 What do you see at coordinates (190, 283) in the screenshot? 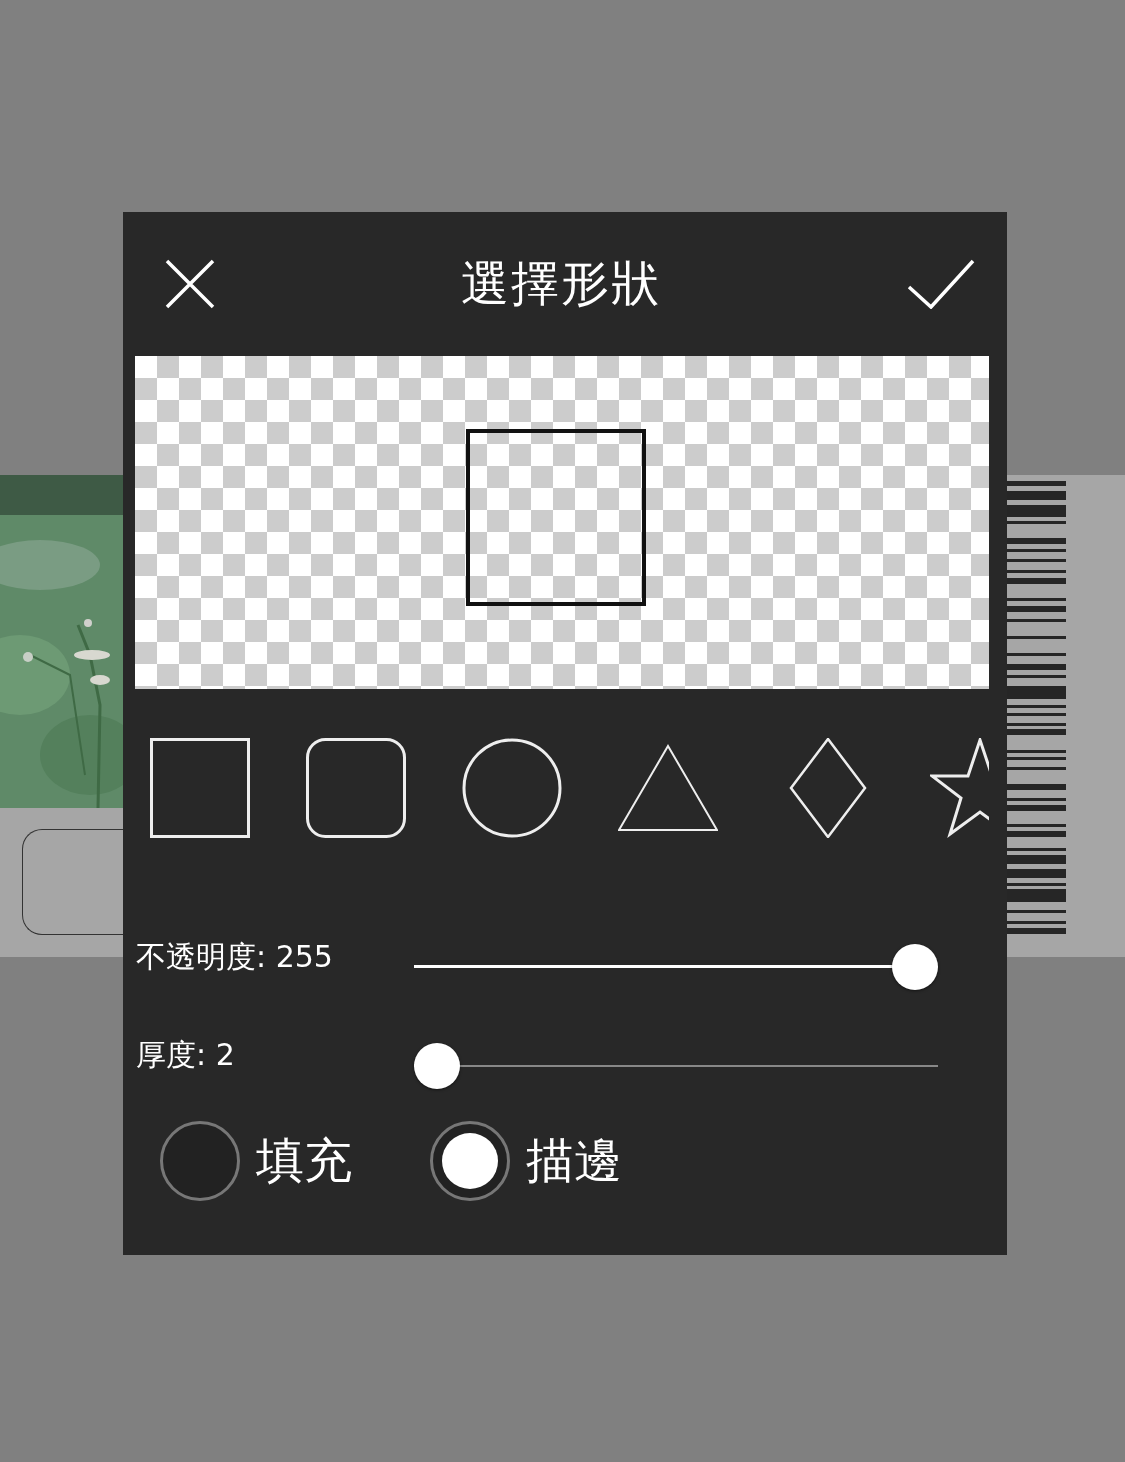
I see `close-icon` at bounding box center [190, 283].